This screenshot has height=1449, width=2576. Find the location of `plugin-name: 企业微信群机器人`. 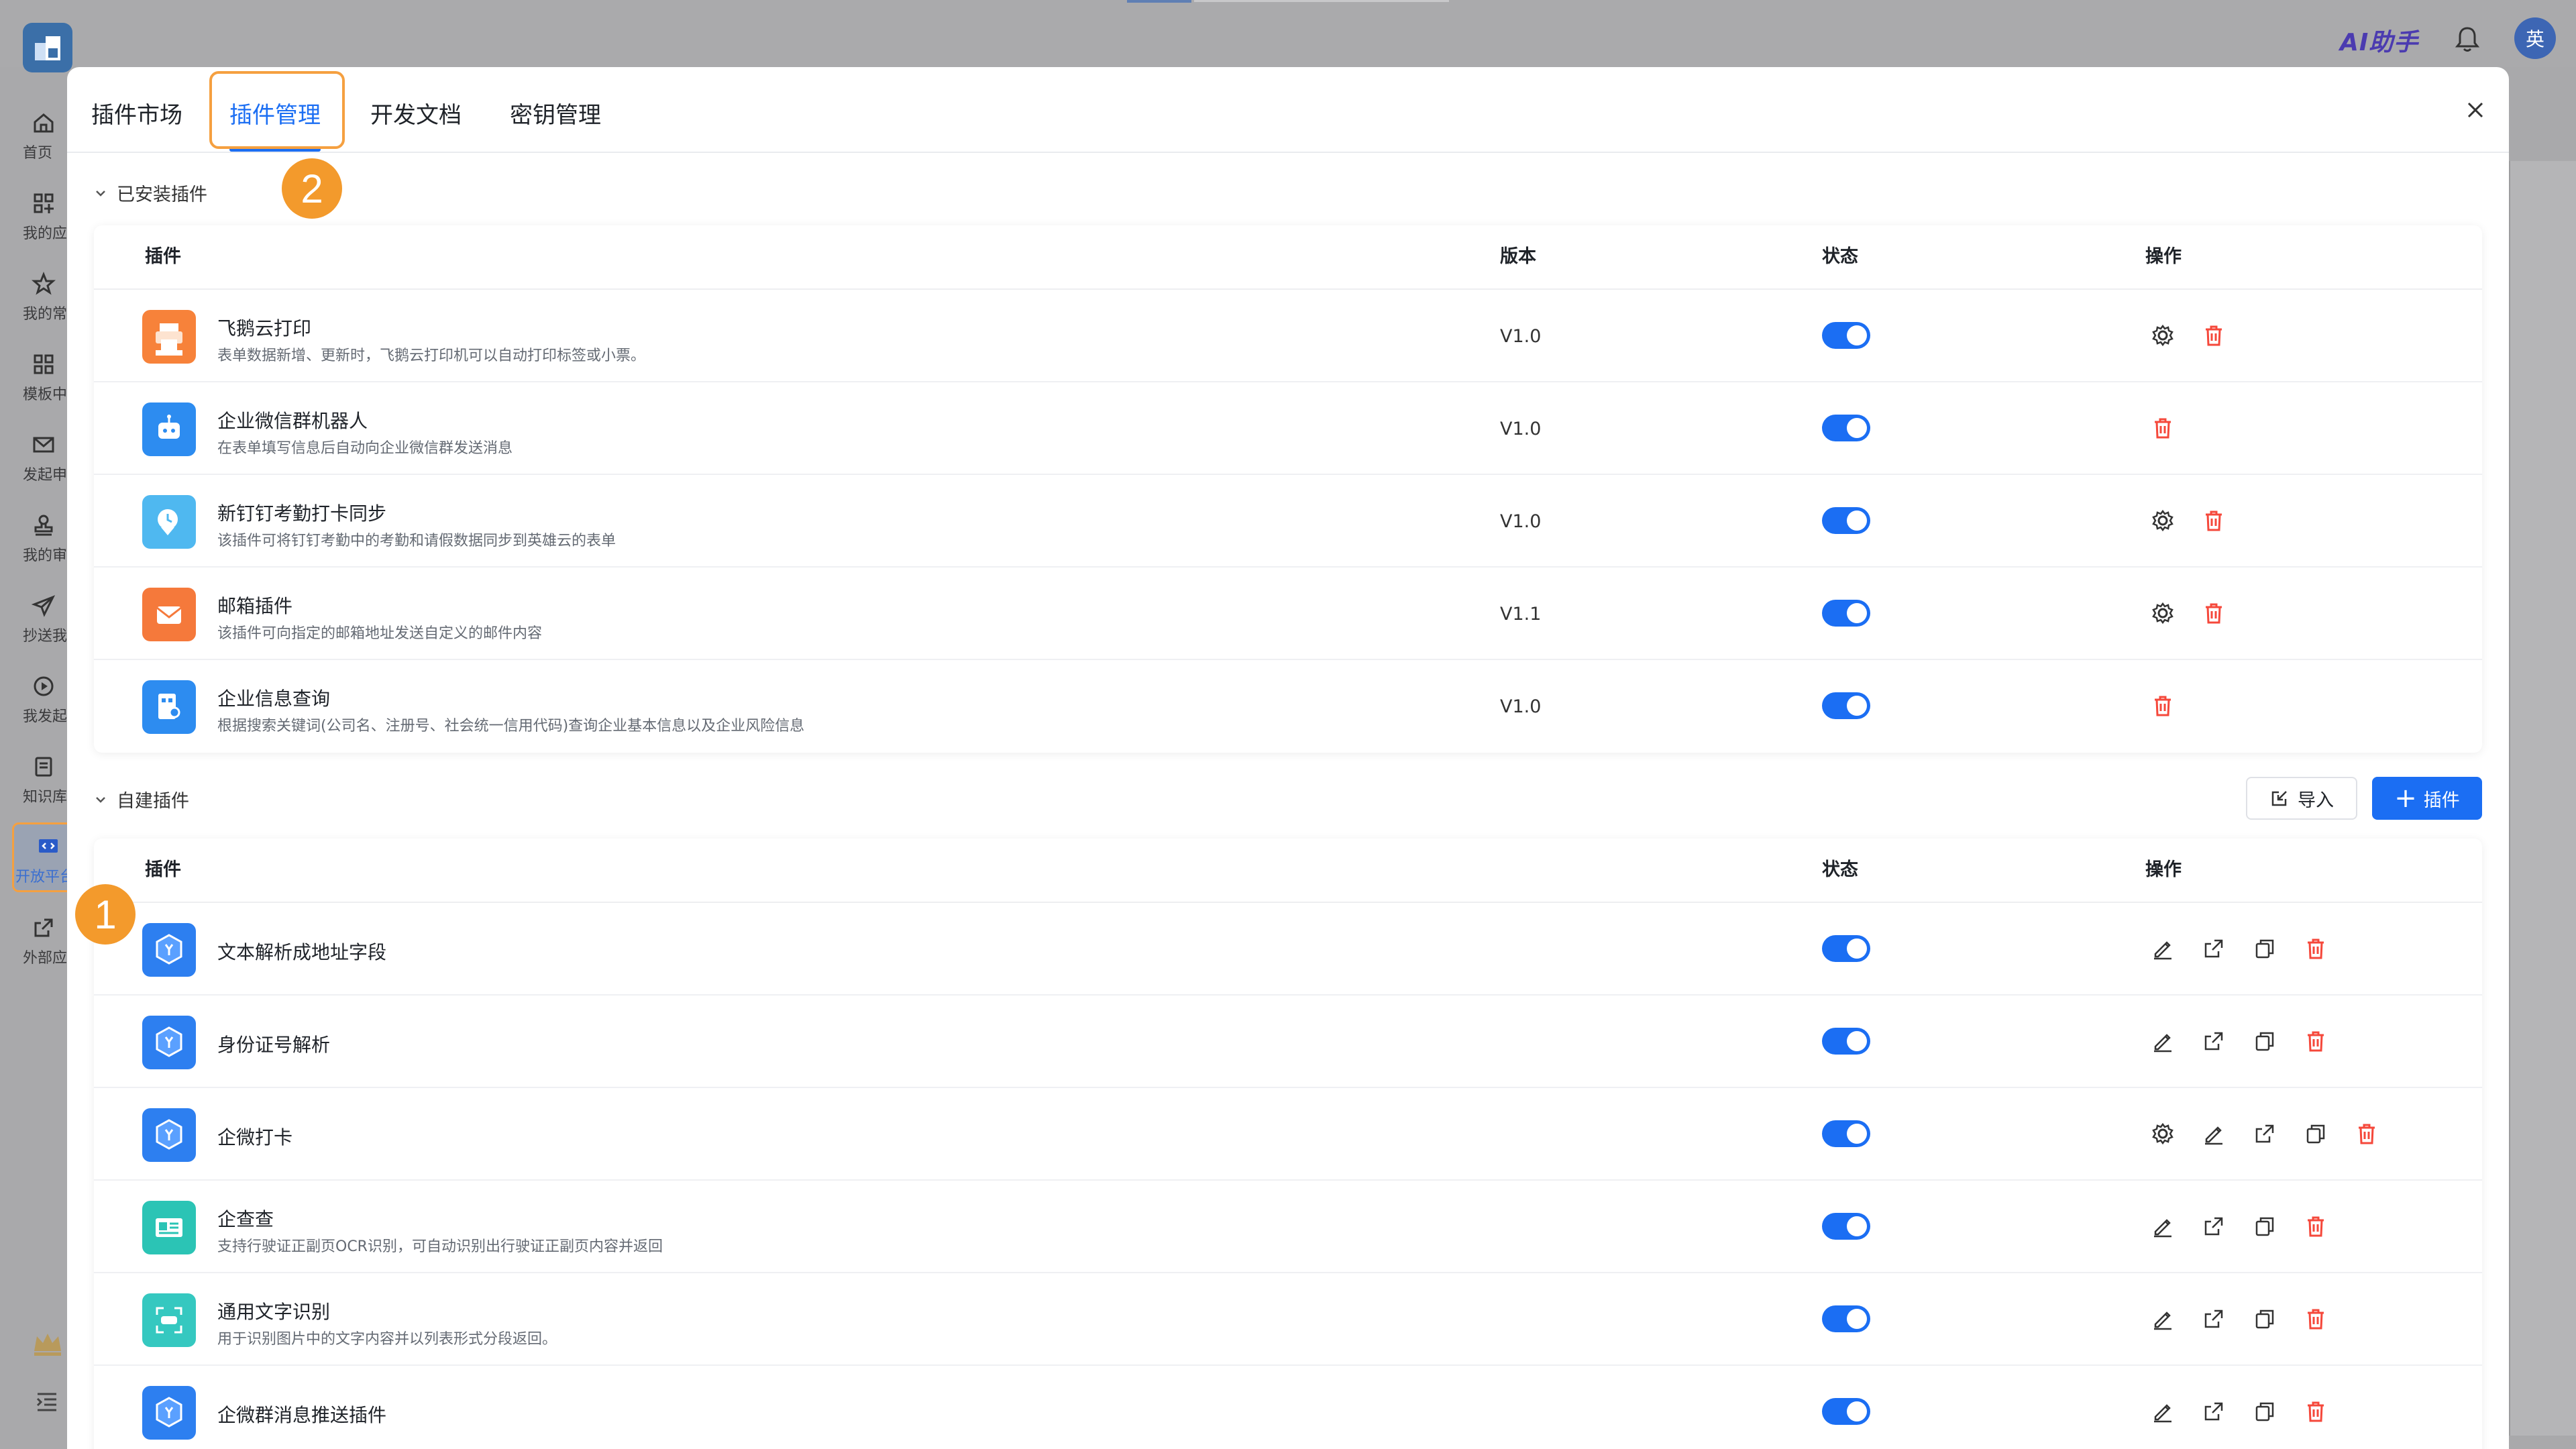

plugin-name: 企业微信群机器人 is located at coordinates (292, 421).